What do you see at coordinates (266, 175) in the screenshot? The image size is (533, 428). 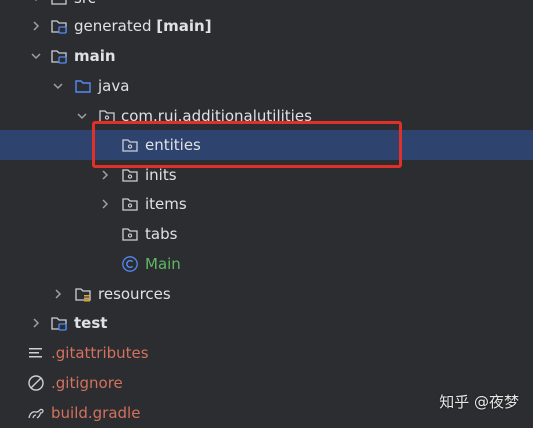 I see `tree-item-inits: inits` at bounding box center [266, 175].